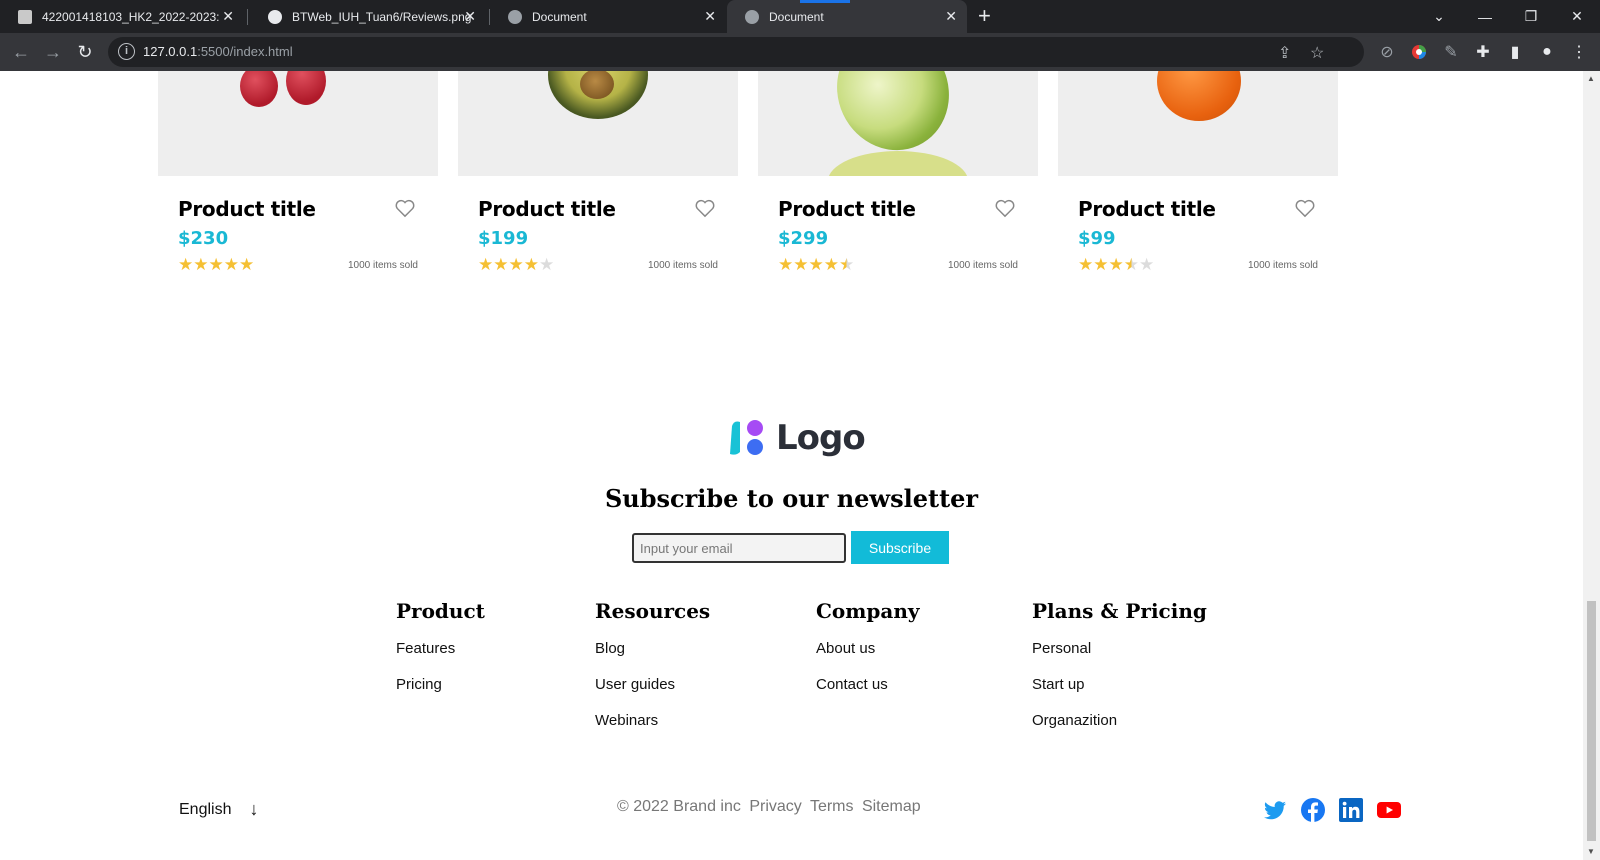  What do you see at coordinates (368, 16) in the screenshot?
I see `tab-2: BTWeb_IUH_Tuan6/Reviews.png ✕` at bounding box center [368, 16].